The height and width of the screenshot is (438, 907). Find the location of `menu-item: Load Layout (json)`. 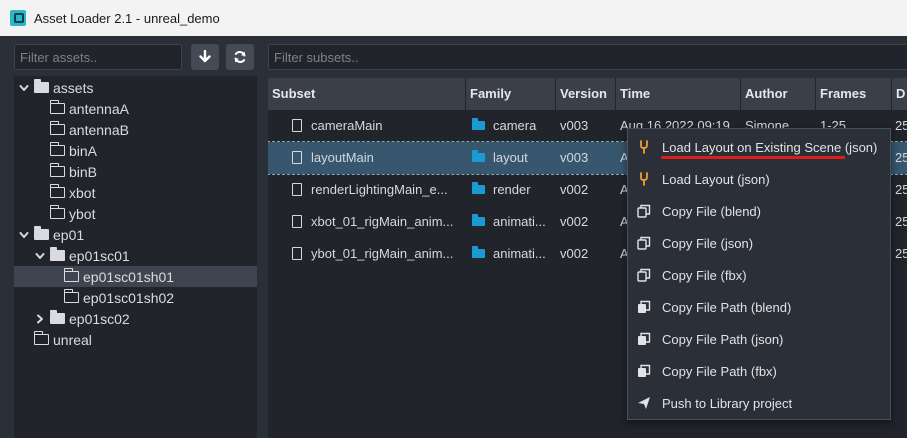

menu-item: Load Layout (json) is located at coordinates (759, 179).